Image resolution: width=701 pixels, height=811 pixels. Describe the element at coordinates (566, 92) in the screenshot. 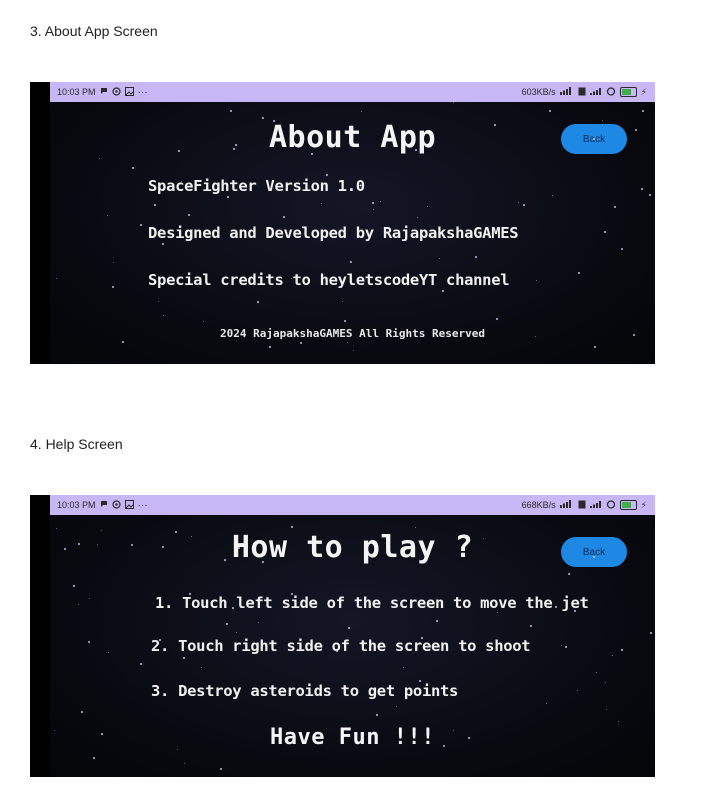

I see `signal-icon` at that location.